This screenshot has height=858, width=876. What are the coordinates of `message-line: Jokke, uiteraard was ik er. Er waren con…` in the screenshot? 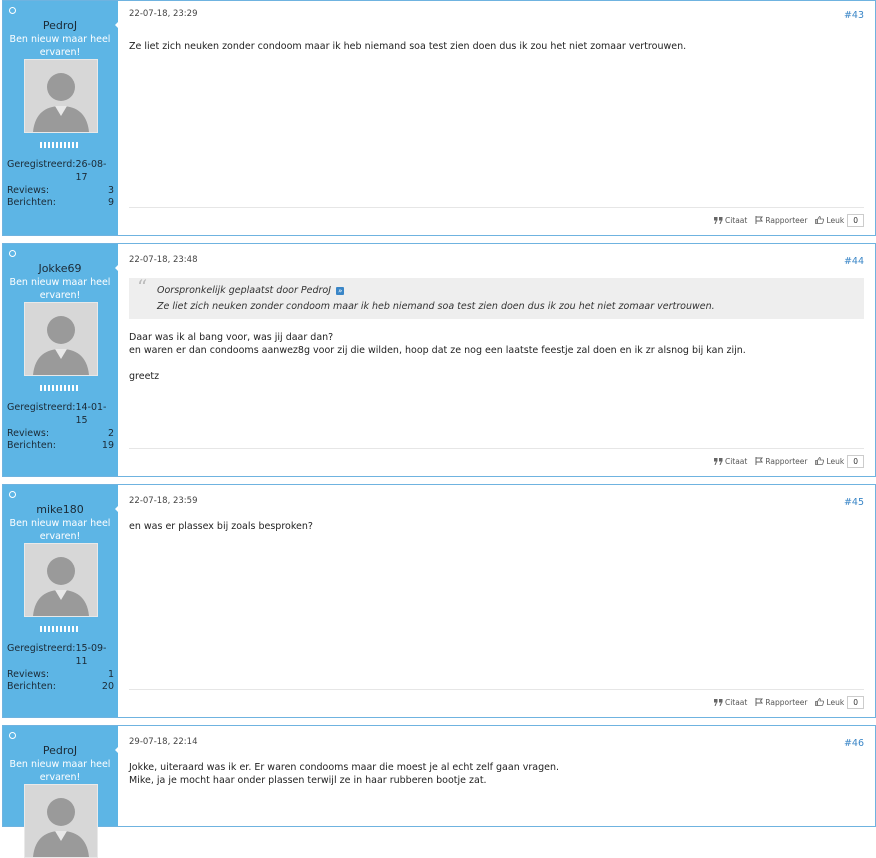 It's located at (344, 767).